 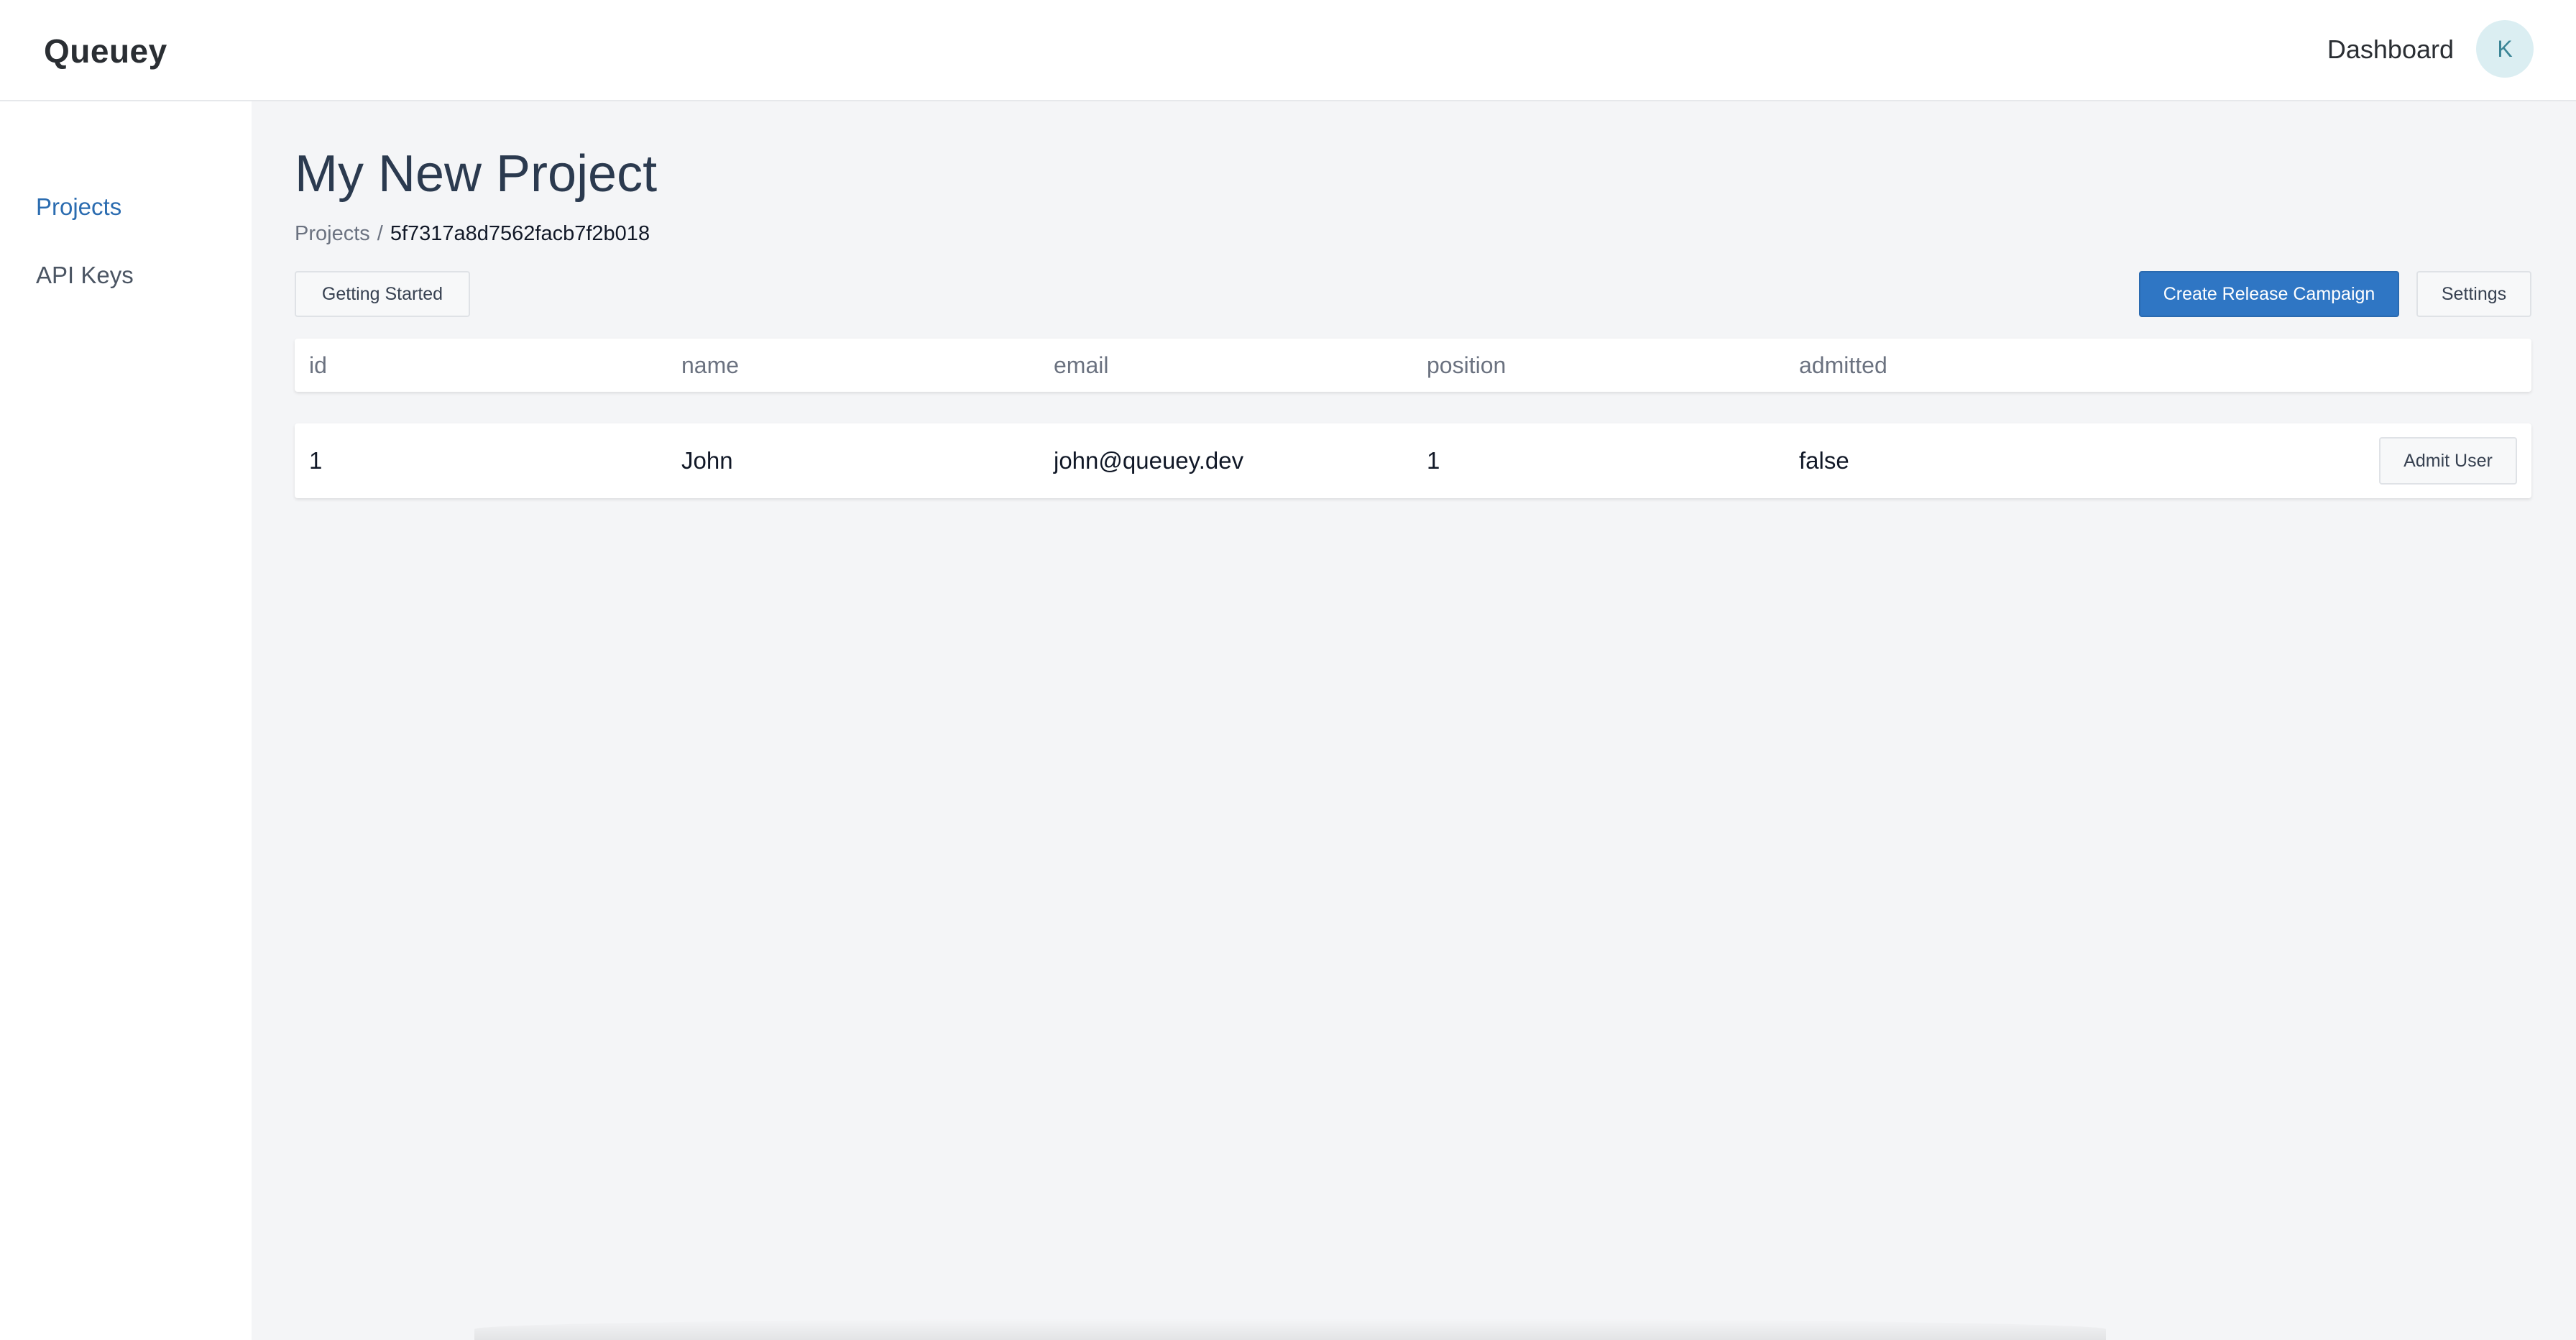 What do you see at coordinates (1466, 365) in the screenshot?
I see `column-header-position: position` at bounding box center [1466, 365].